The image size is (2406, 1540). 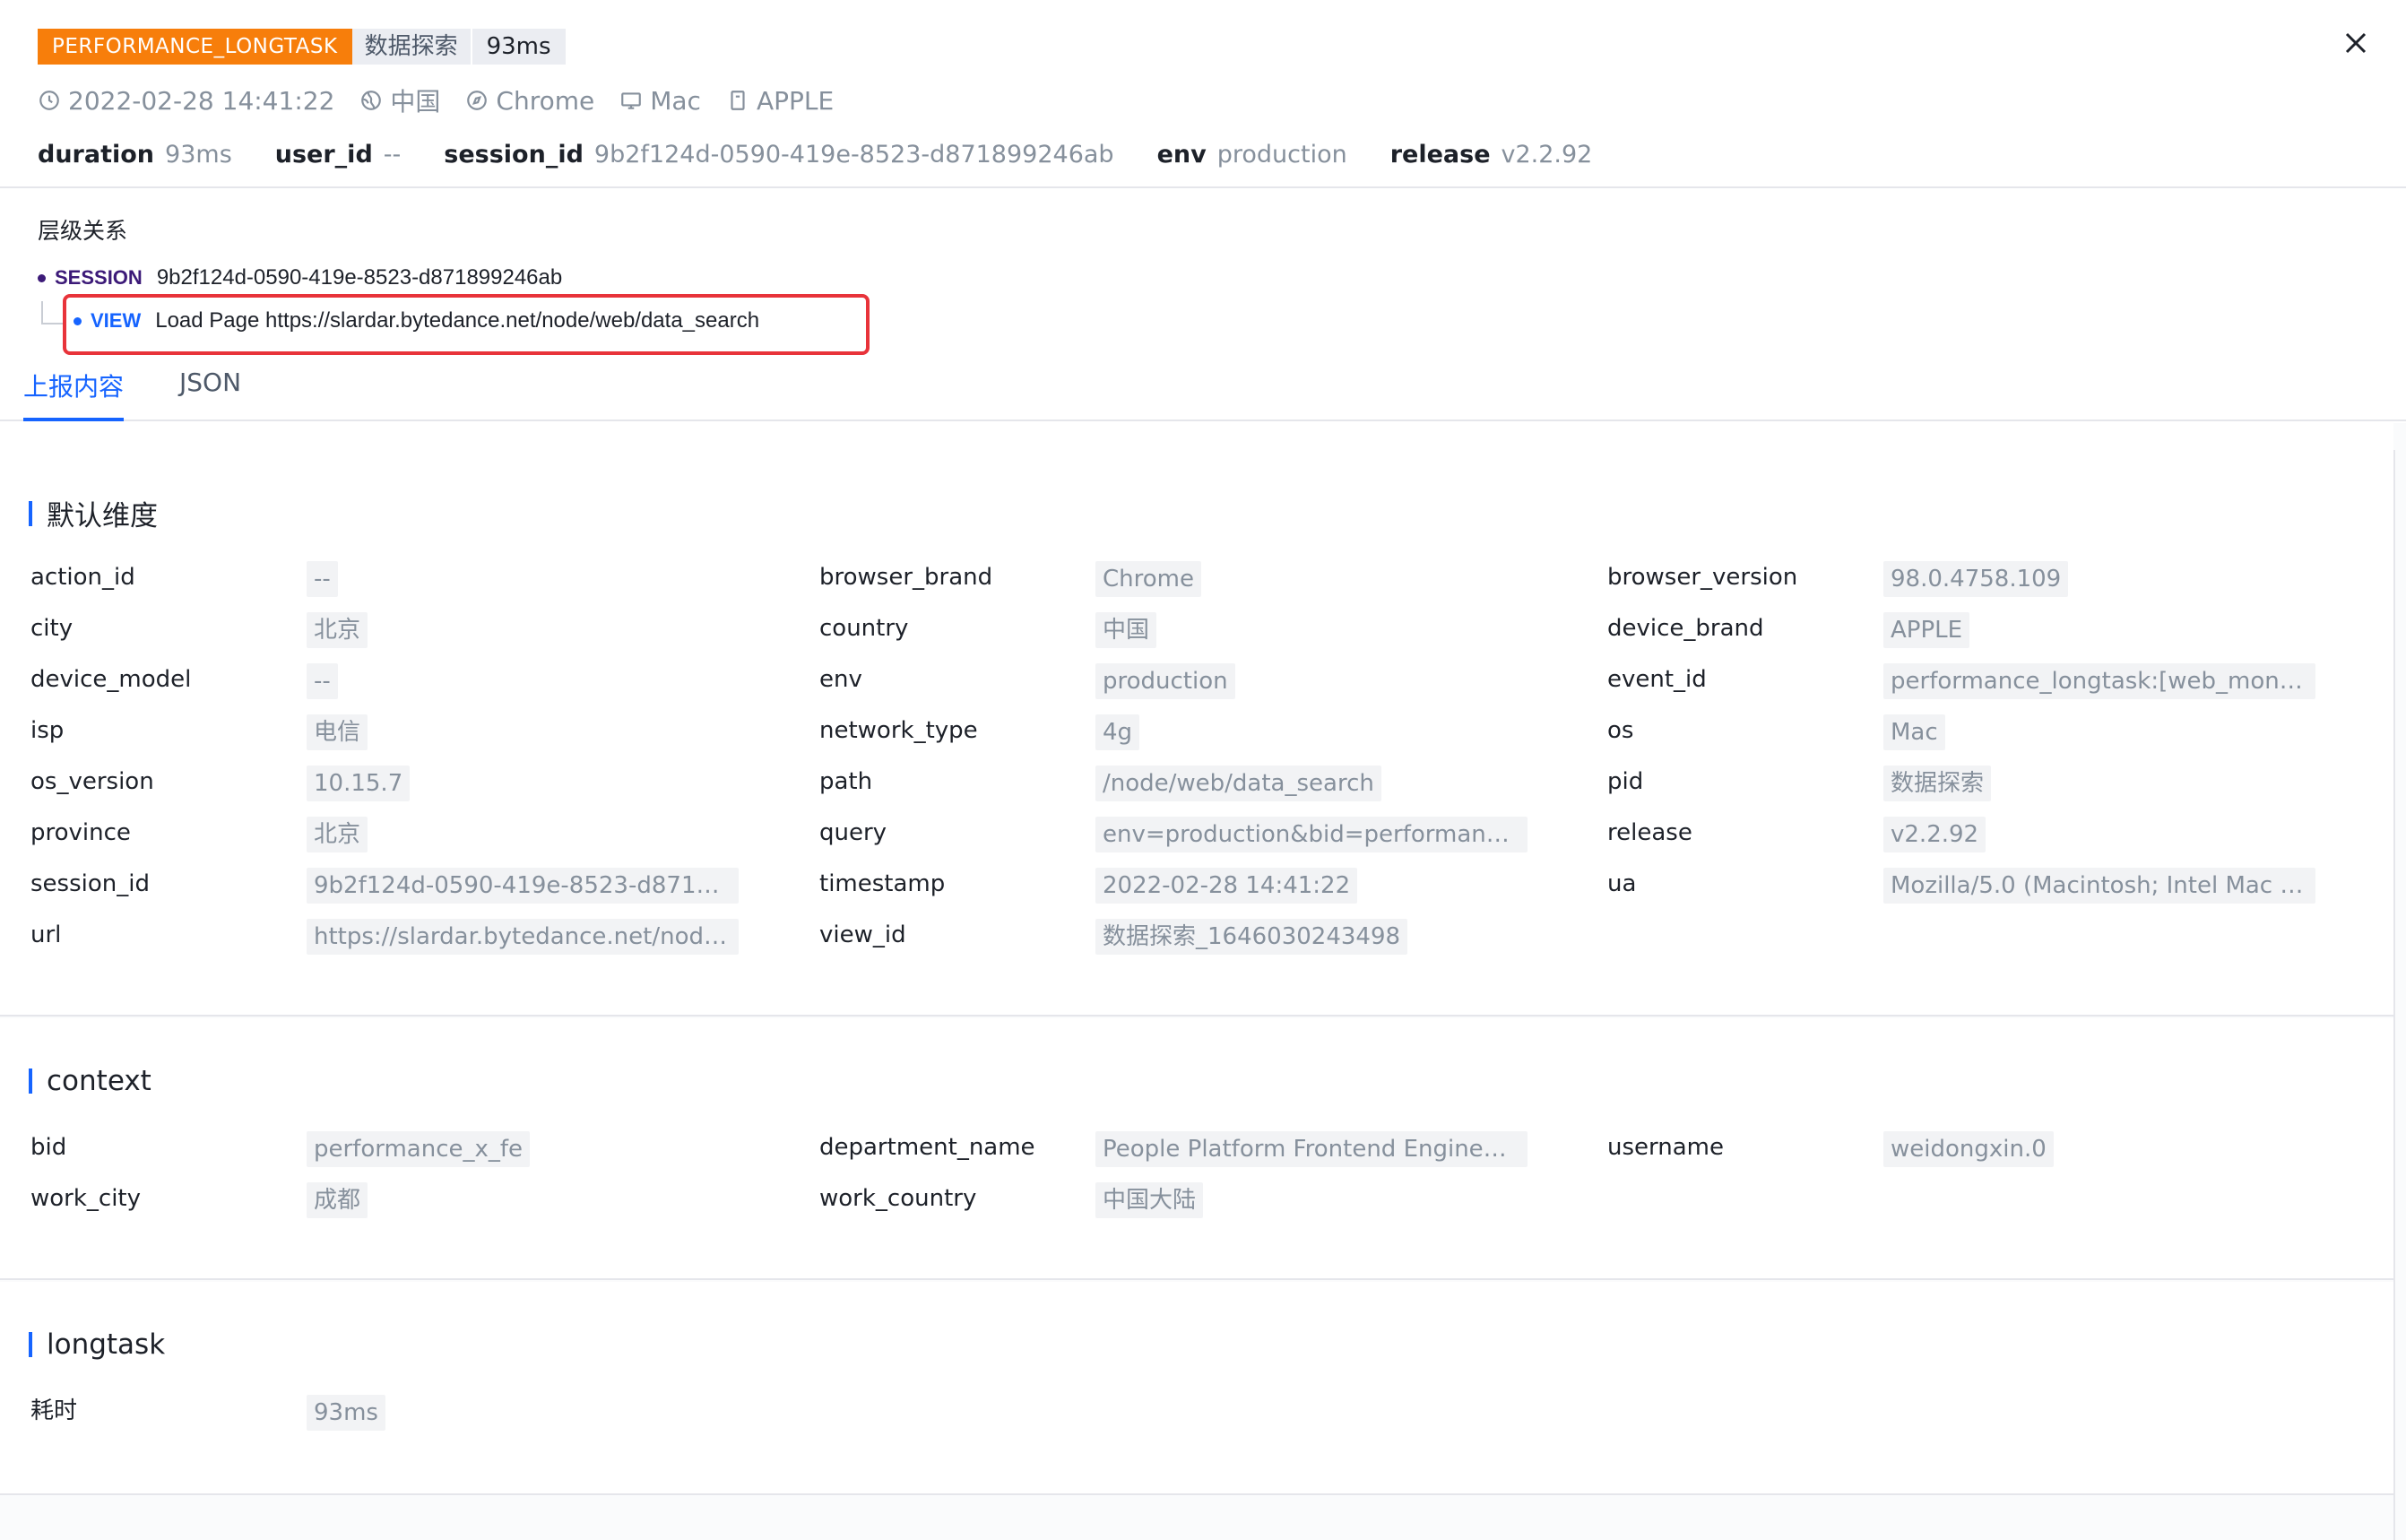 I want to click on field-key: pid, so click(x=1626, y=781).